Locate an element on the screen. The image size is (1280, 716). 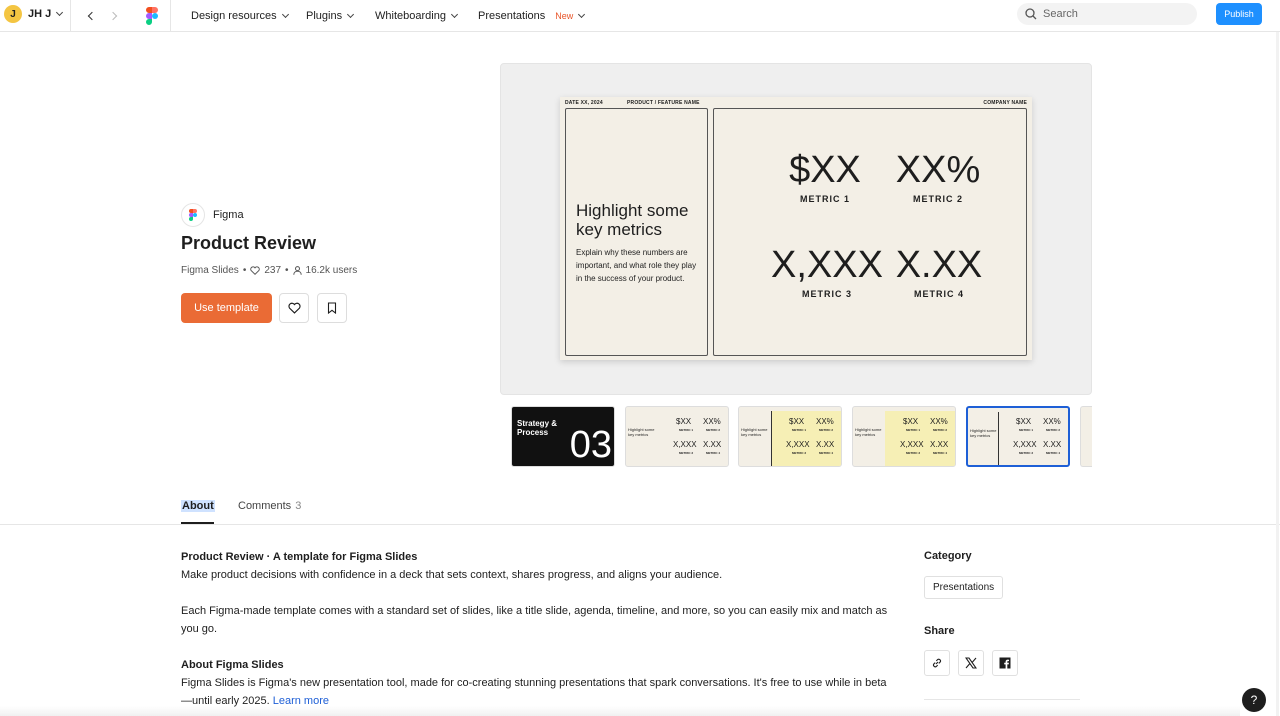
help-button: ? is located at coordinates (1254, 700).